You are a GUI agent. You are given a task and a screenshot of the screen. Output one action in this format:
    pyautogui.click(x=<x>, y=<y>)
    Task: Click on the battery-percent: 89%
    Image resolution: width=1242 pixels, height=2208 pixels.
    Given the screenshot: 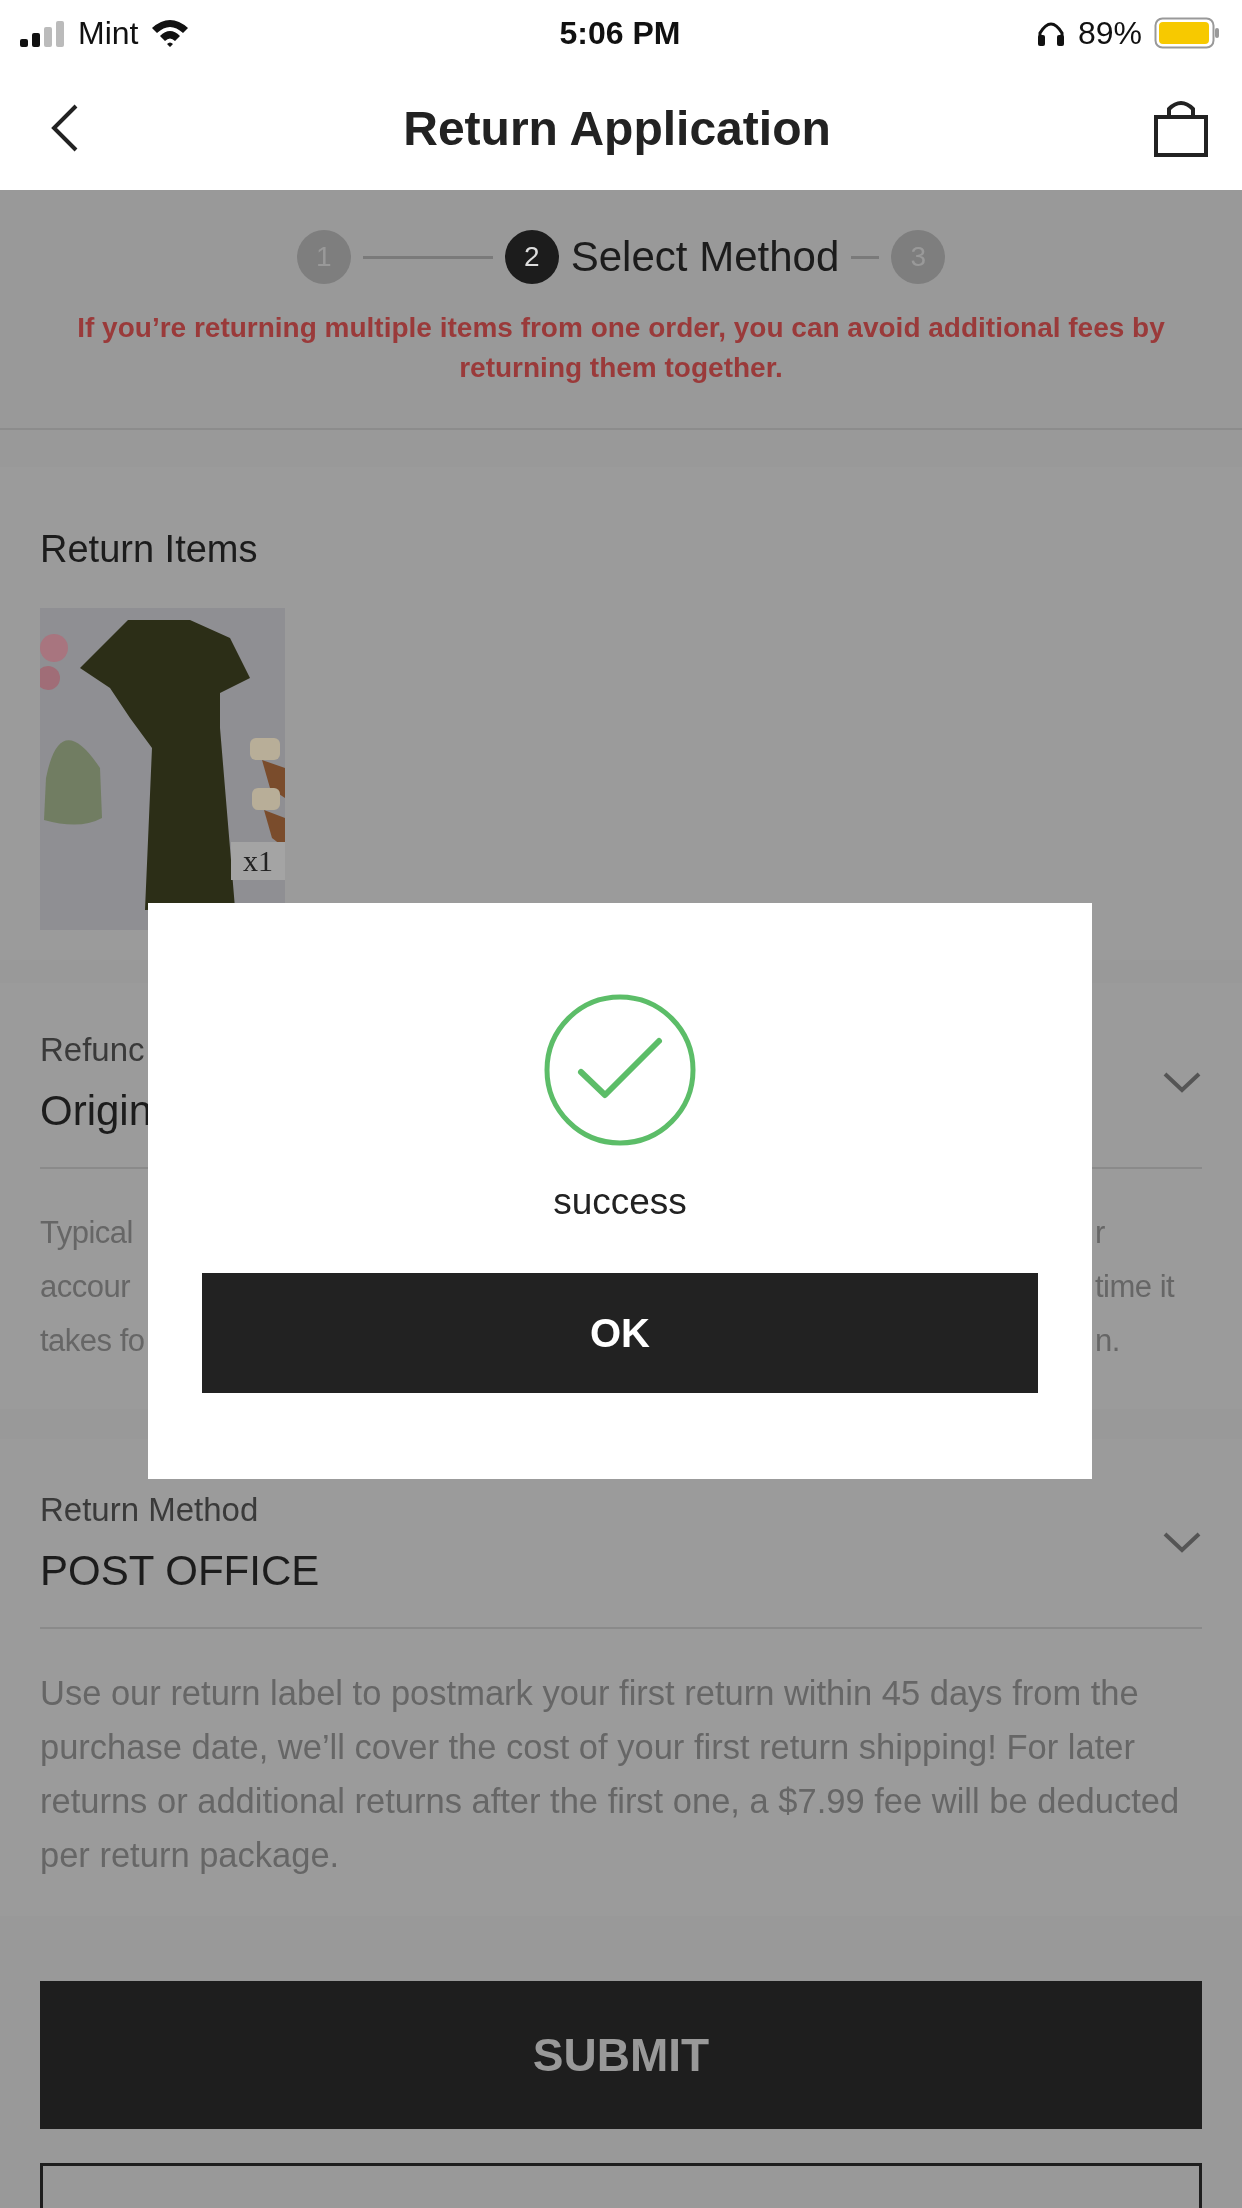 What is the action you would take?
    pyautogui.click(x=1109, y=33)
    